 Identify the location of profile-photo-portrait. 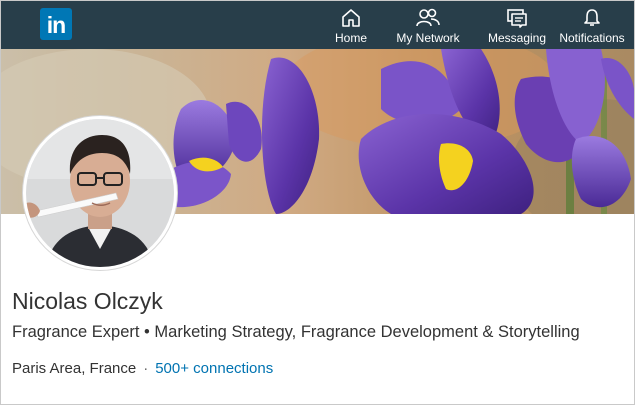
(100, 193).